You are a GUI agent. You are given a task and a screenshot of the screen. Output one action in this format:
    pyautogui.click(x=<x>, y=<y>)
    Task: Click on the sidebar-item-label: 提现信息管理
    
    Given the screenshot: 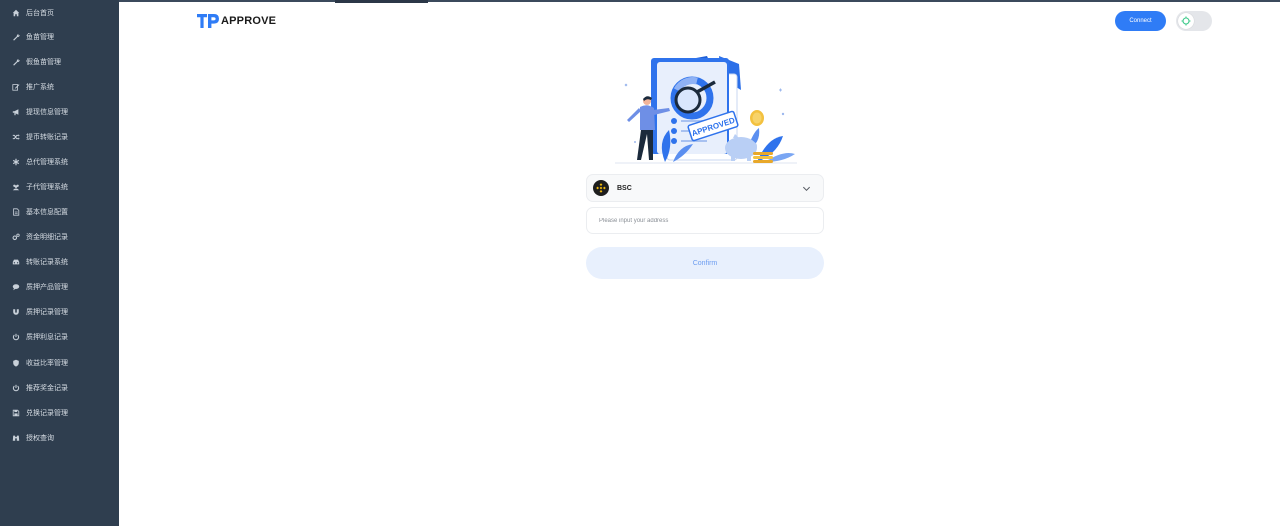 What is the action you would take?
    pyautogui.click(x=47, y=111)
    